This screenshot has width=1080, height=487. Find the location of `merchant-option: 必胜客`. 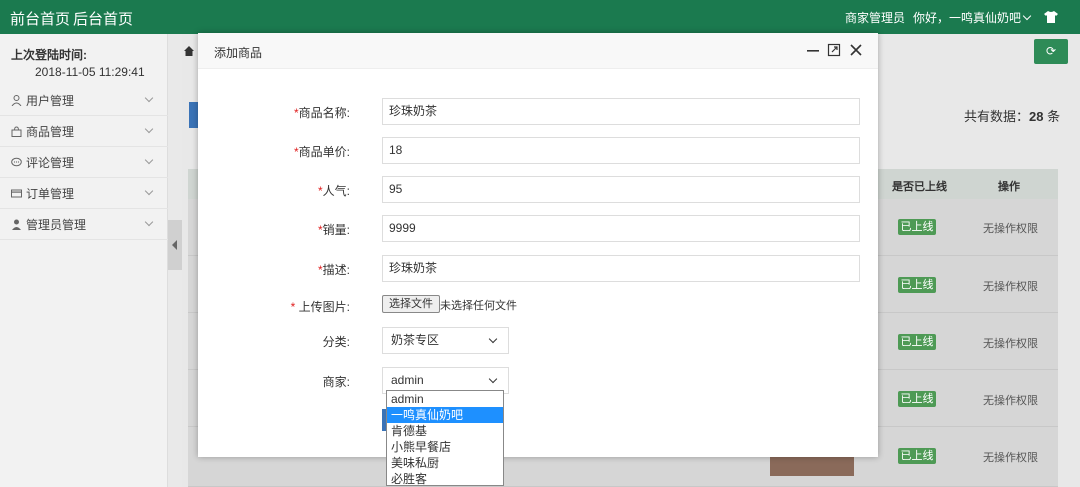

merchant-option: 必胜客 is located at coordinates (445, 479).